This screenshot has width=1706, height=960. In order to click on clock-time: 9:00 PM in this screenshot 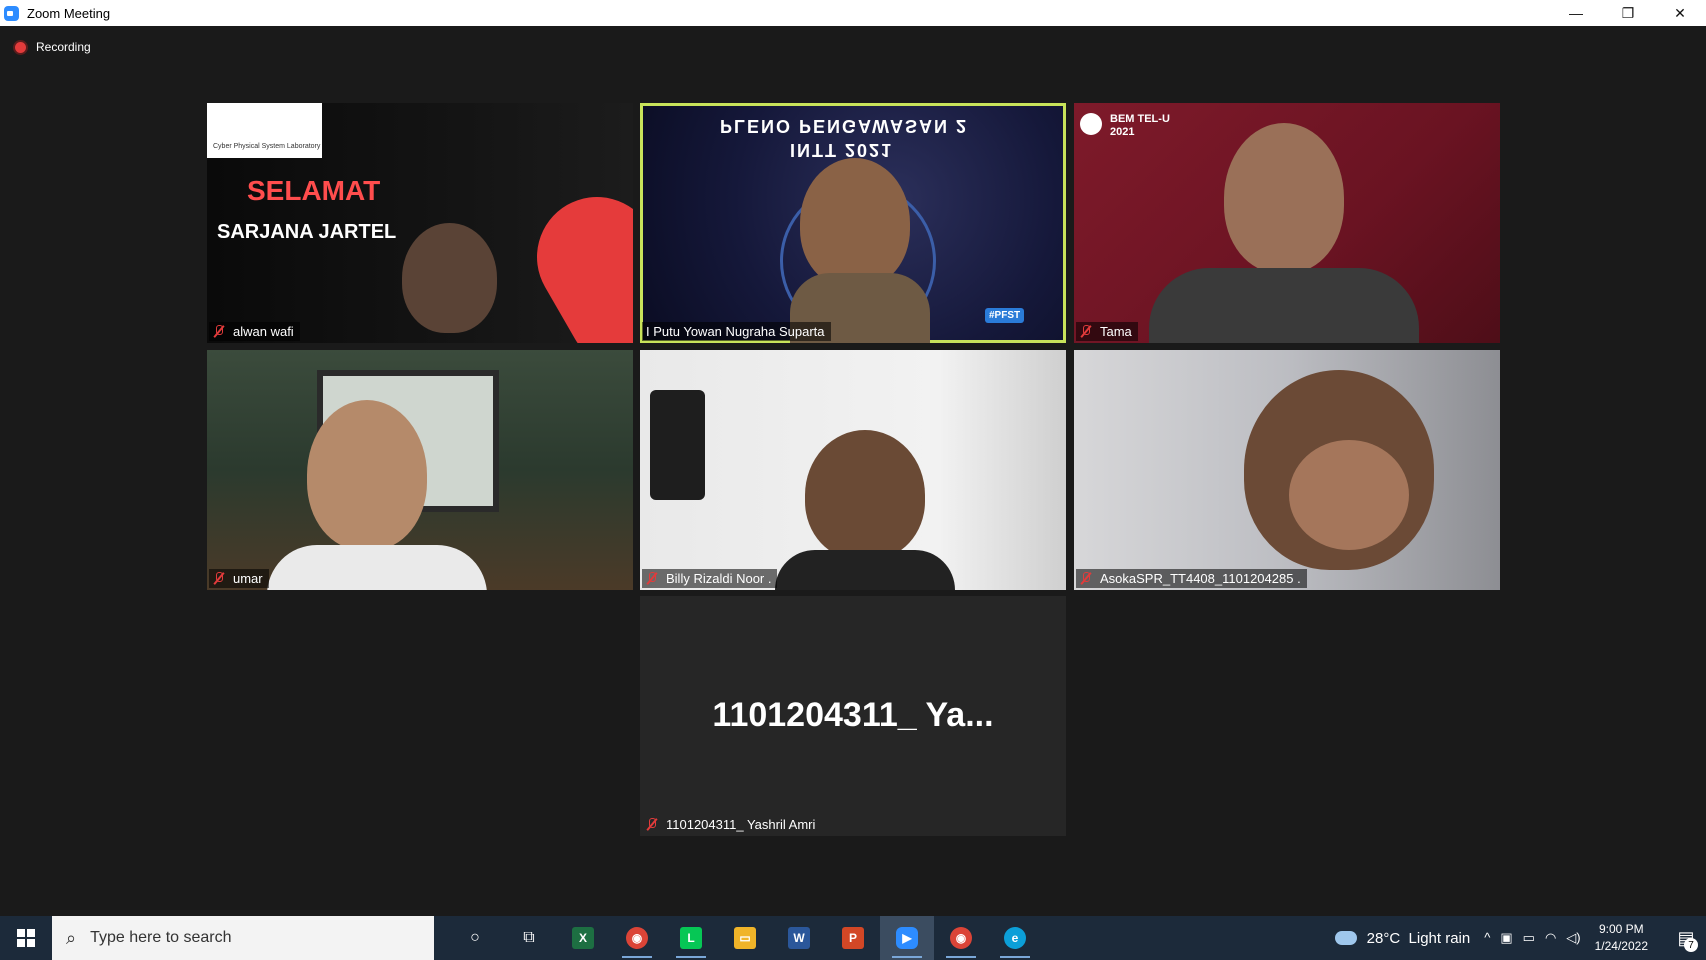, I will do `click(1621, 929)`.